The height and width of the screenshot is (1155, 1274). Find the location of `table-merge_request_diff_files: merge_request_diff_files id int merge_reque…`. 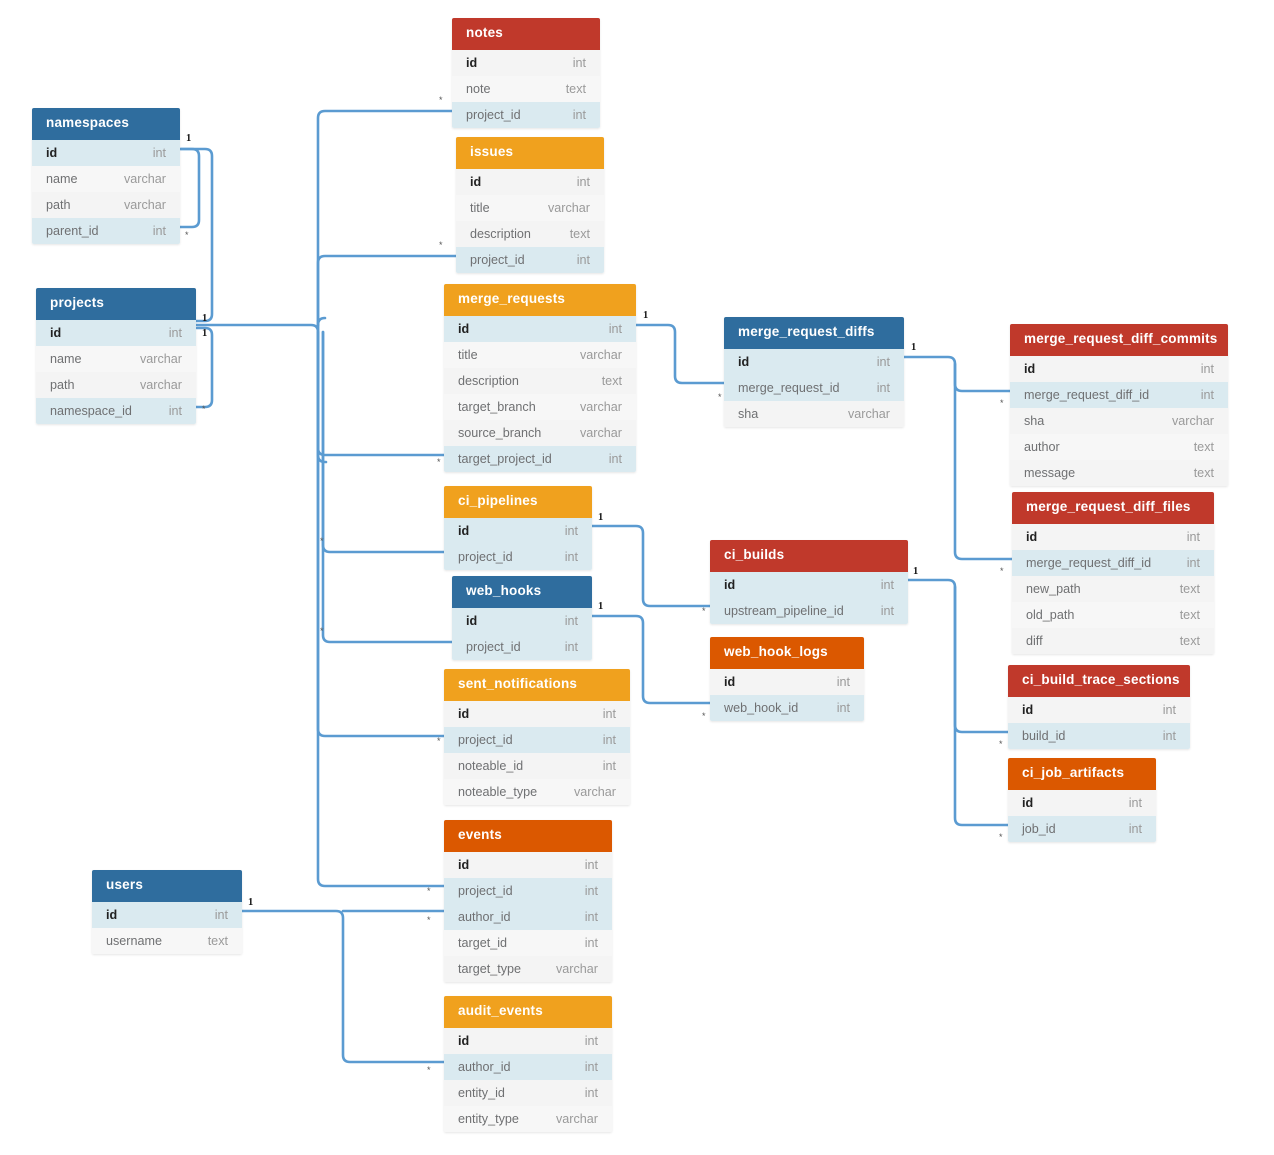

table-merge_request_diff_files: merge_request_diff_files id int merge_reque… is located at coordinates (1113, 573).